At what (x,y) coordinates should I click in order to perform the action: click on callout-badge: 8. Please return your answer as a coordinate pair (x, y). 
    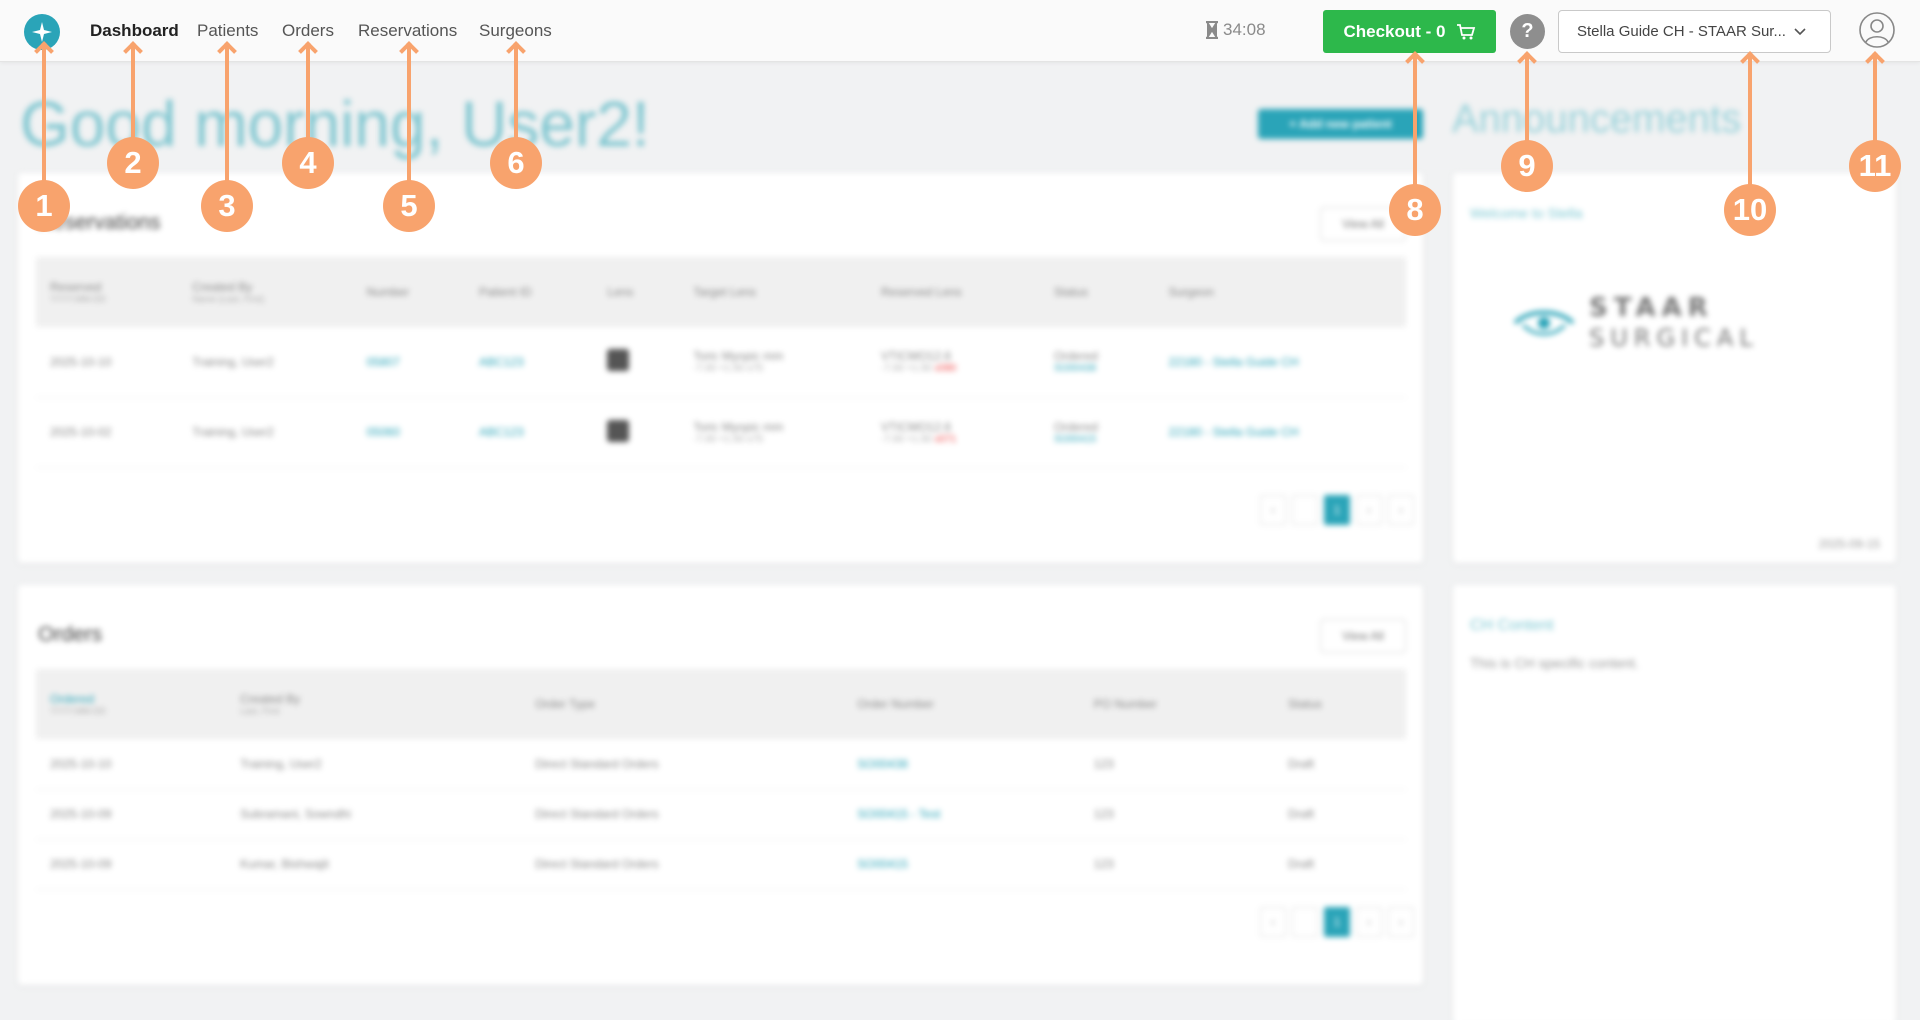
    Looking at the image, I should click on (1415, 210).